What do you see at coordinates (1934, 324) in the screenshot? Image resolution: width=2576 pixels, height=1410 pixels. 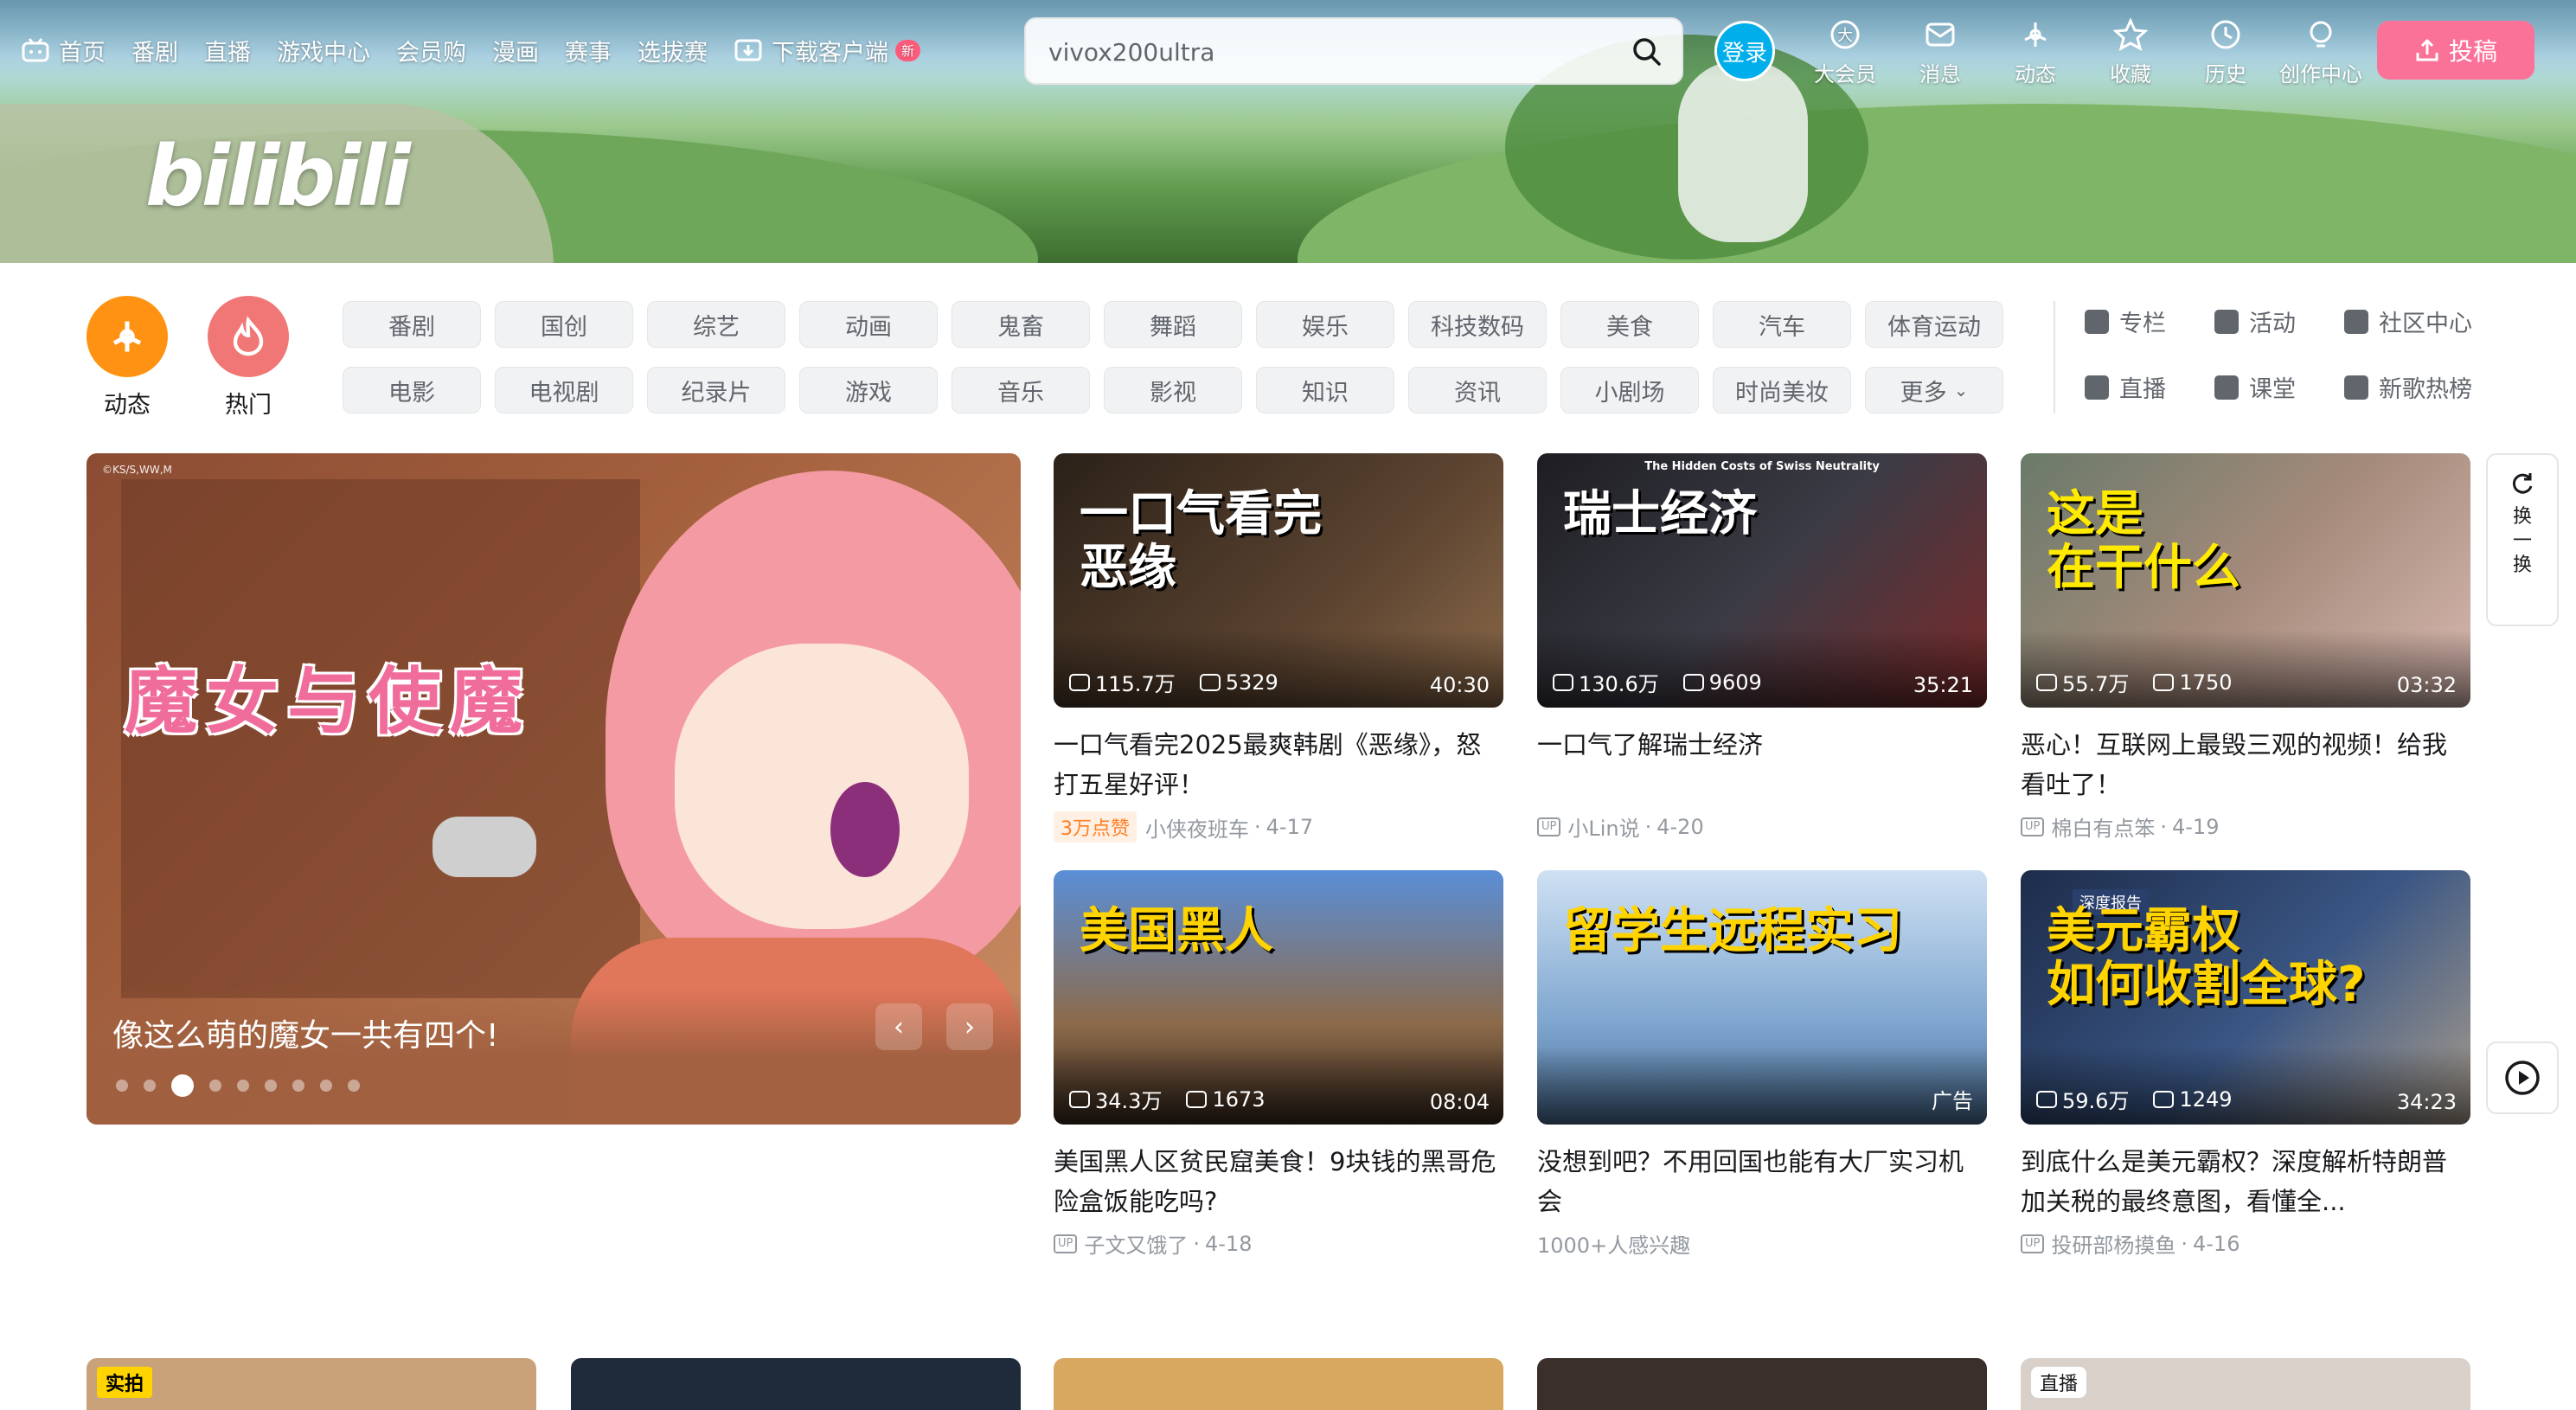 I see `channel-chip: 体育运动` at bounding box center [1934, 324].